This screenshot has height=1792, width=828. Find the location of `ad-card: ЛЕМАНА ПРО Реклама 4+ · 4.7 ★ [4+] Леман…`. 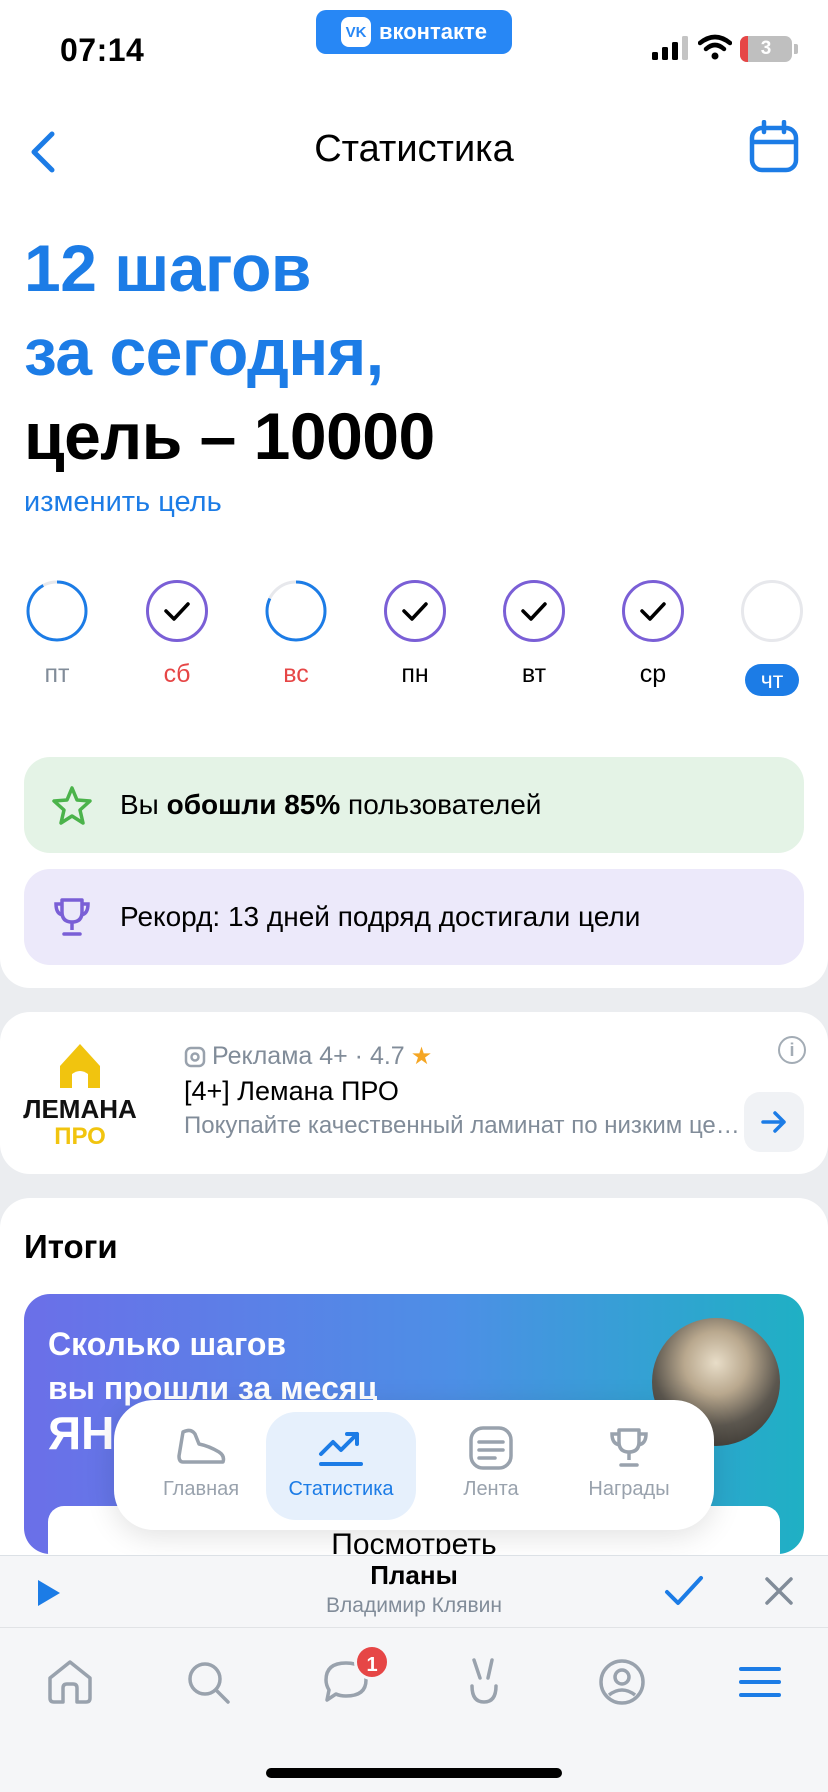

ad-card: ЛЕМАНА ПРО Реклама 4+ · 4.7 ★ [4+] Леман… is located at coordinates (414, 1093).